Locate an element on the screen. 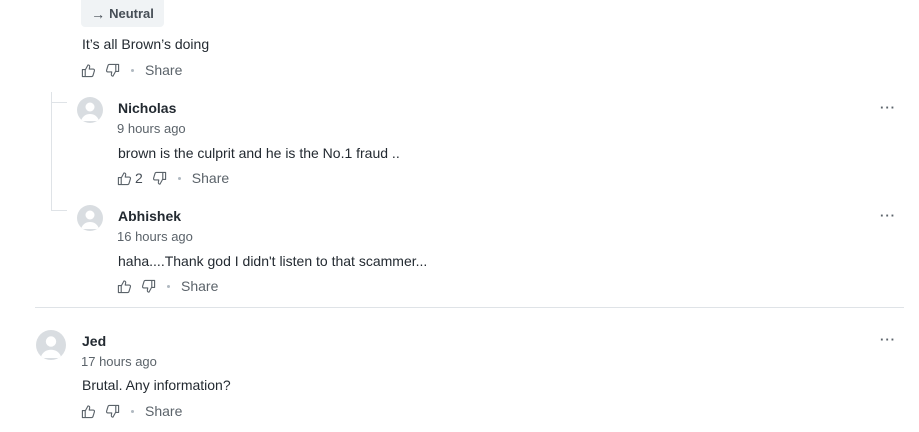  reply-thread-line is located at coordinates (51, 151).